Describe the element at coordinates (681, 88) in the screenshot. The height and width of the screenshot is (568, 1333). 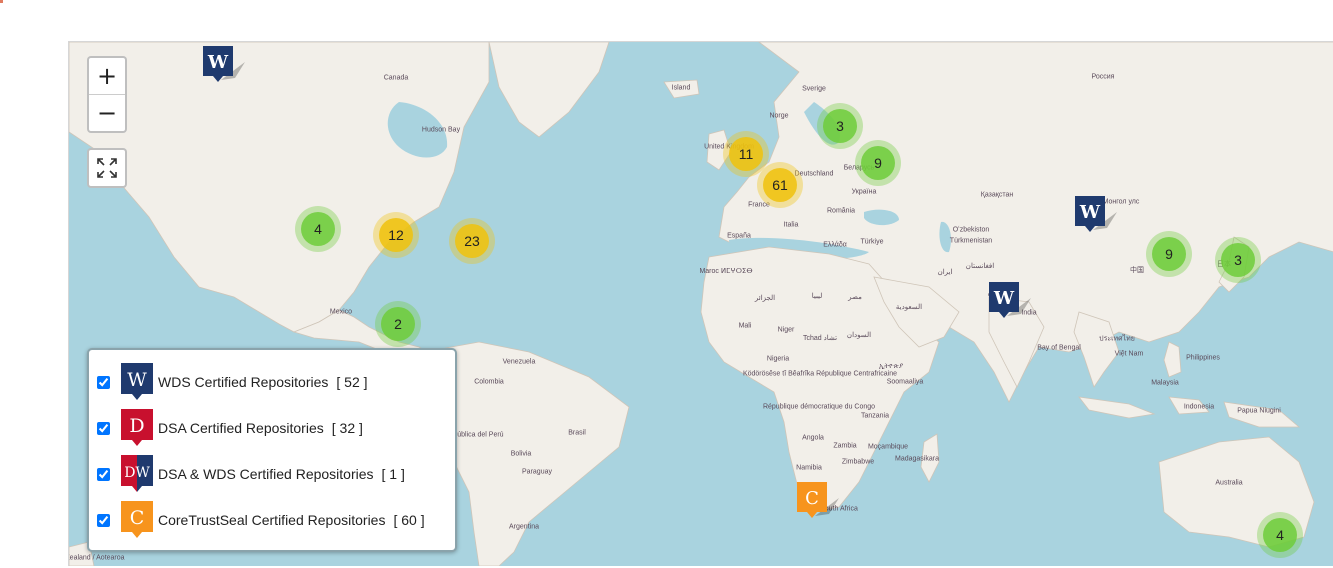
I see `place-label: Island` at that location.